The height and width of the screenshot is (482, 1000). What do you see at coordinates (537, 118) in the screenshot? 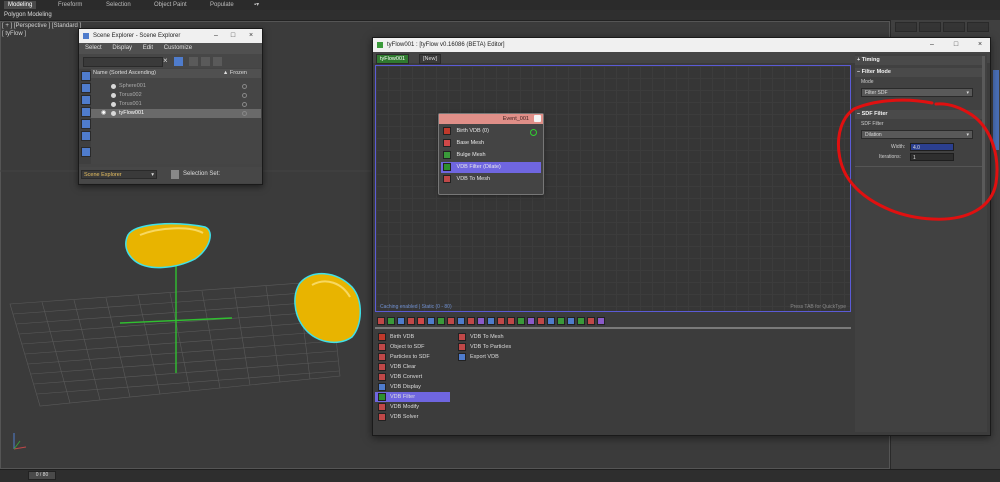
I see `event-display-icon` at bounding box center [537, 118].